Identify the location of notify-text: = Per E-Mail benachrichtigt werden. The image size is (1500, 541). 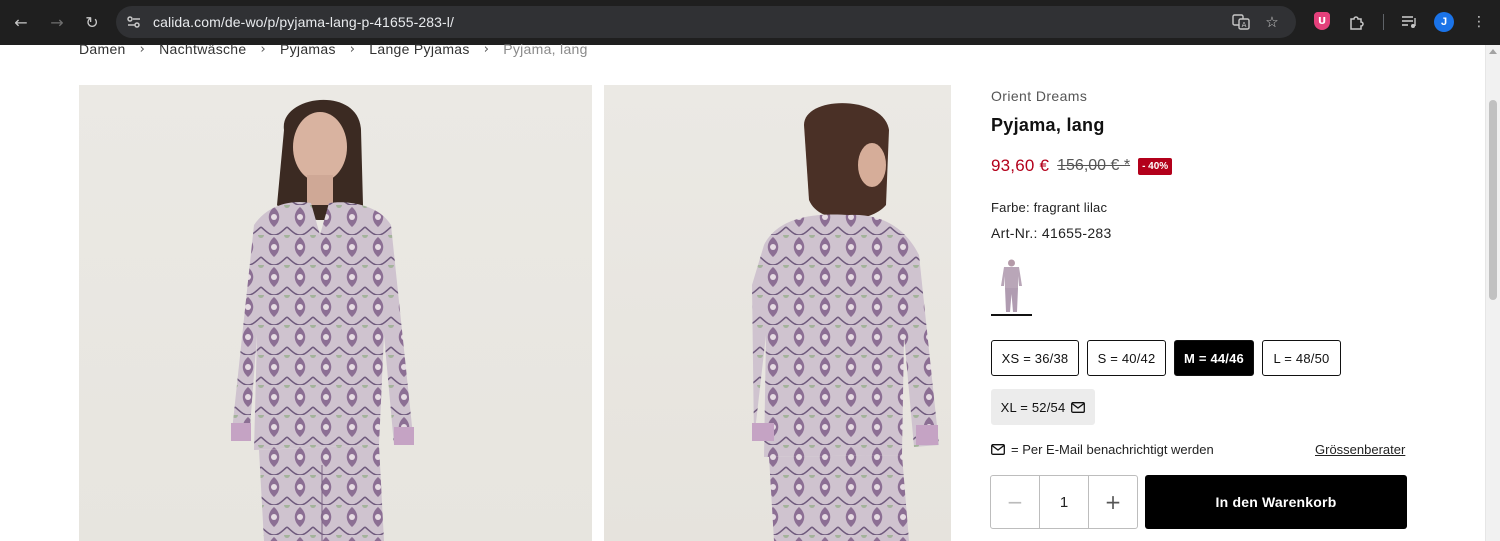
(1112, 449).